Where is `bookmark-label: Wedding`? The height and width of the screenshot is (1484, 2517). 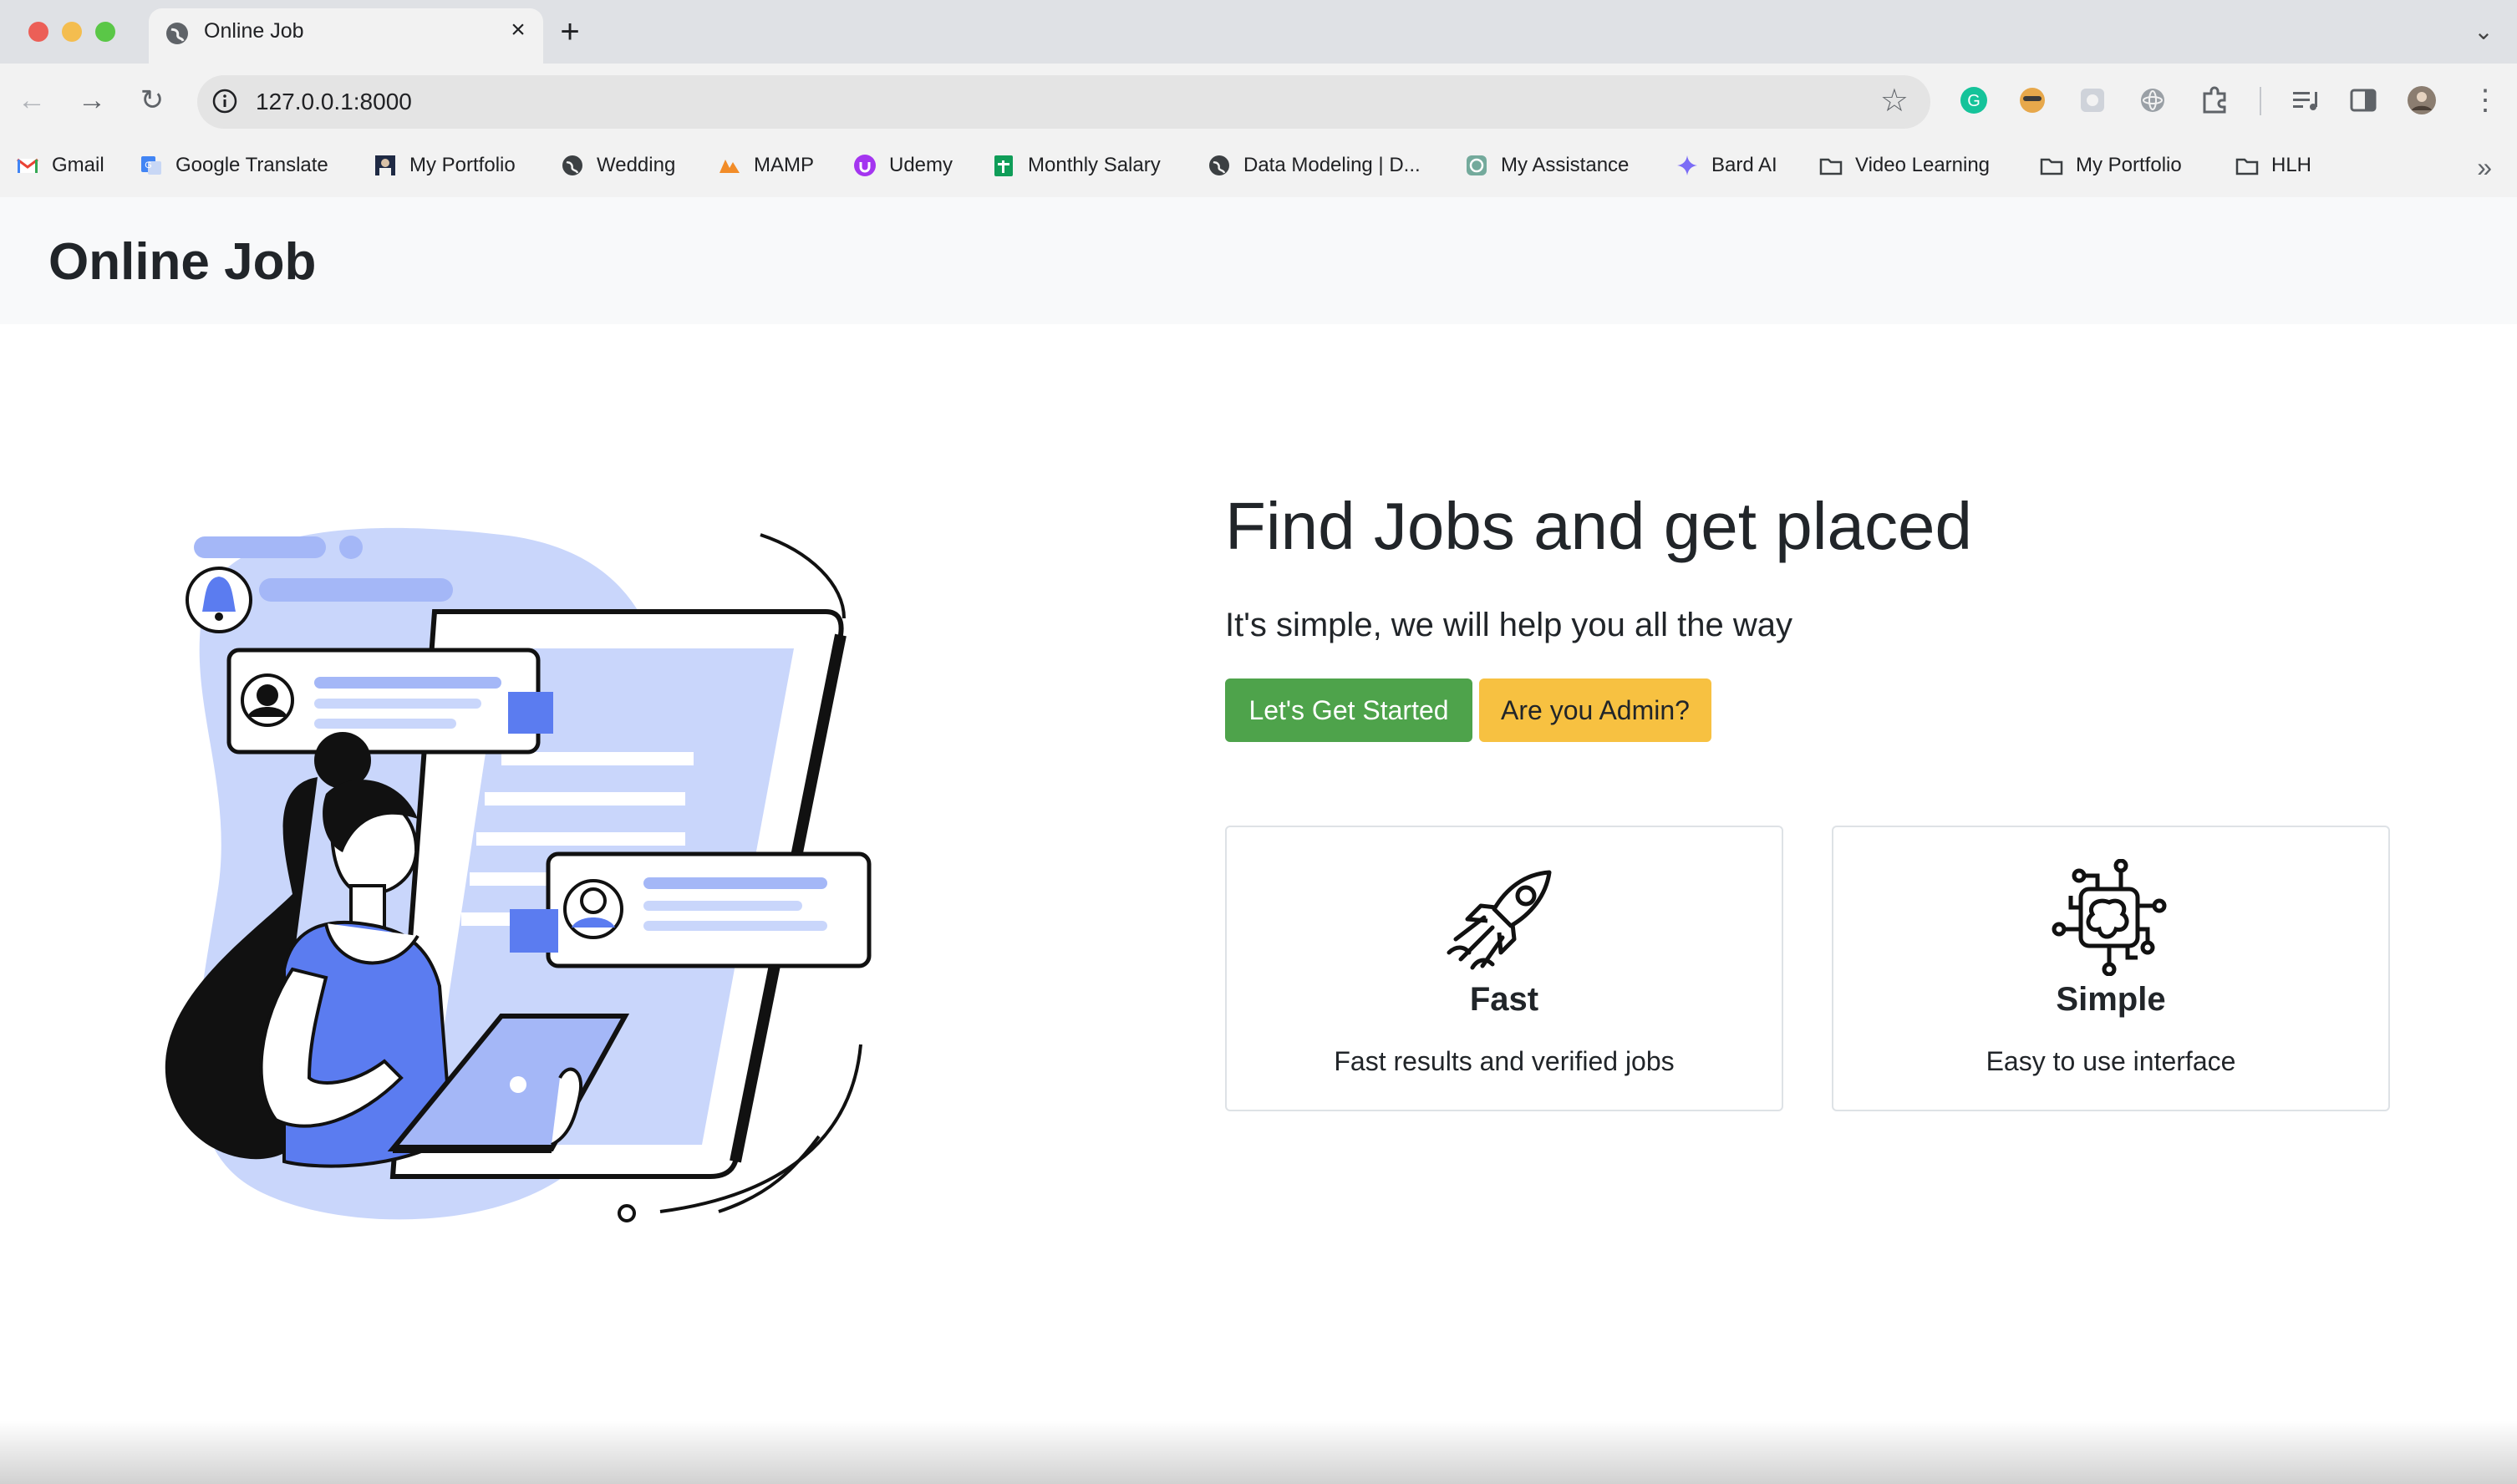
bookmark-label: Wedding is located at coordinates (636, 165).